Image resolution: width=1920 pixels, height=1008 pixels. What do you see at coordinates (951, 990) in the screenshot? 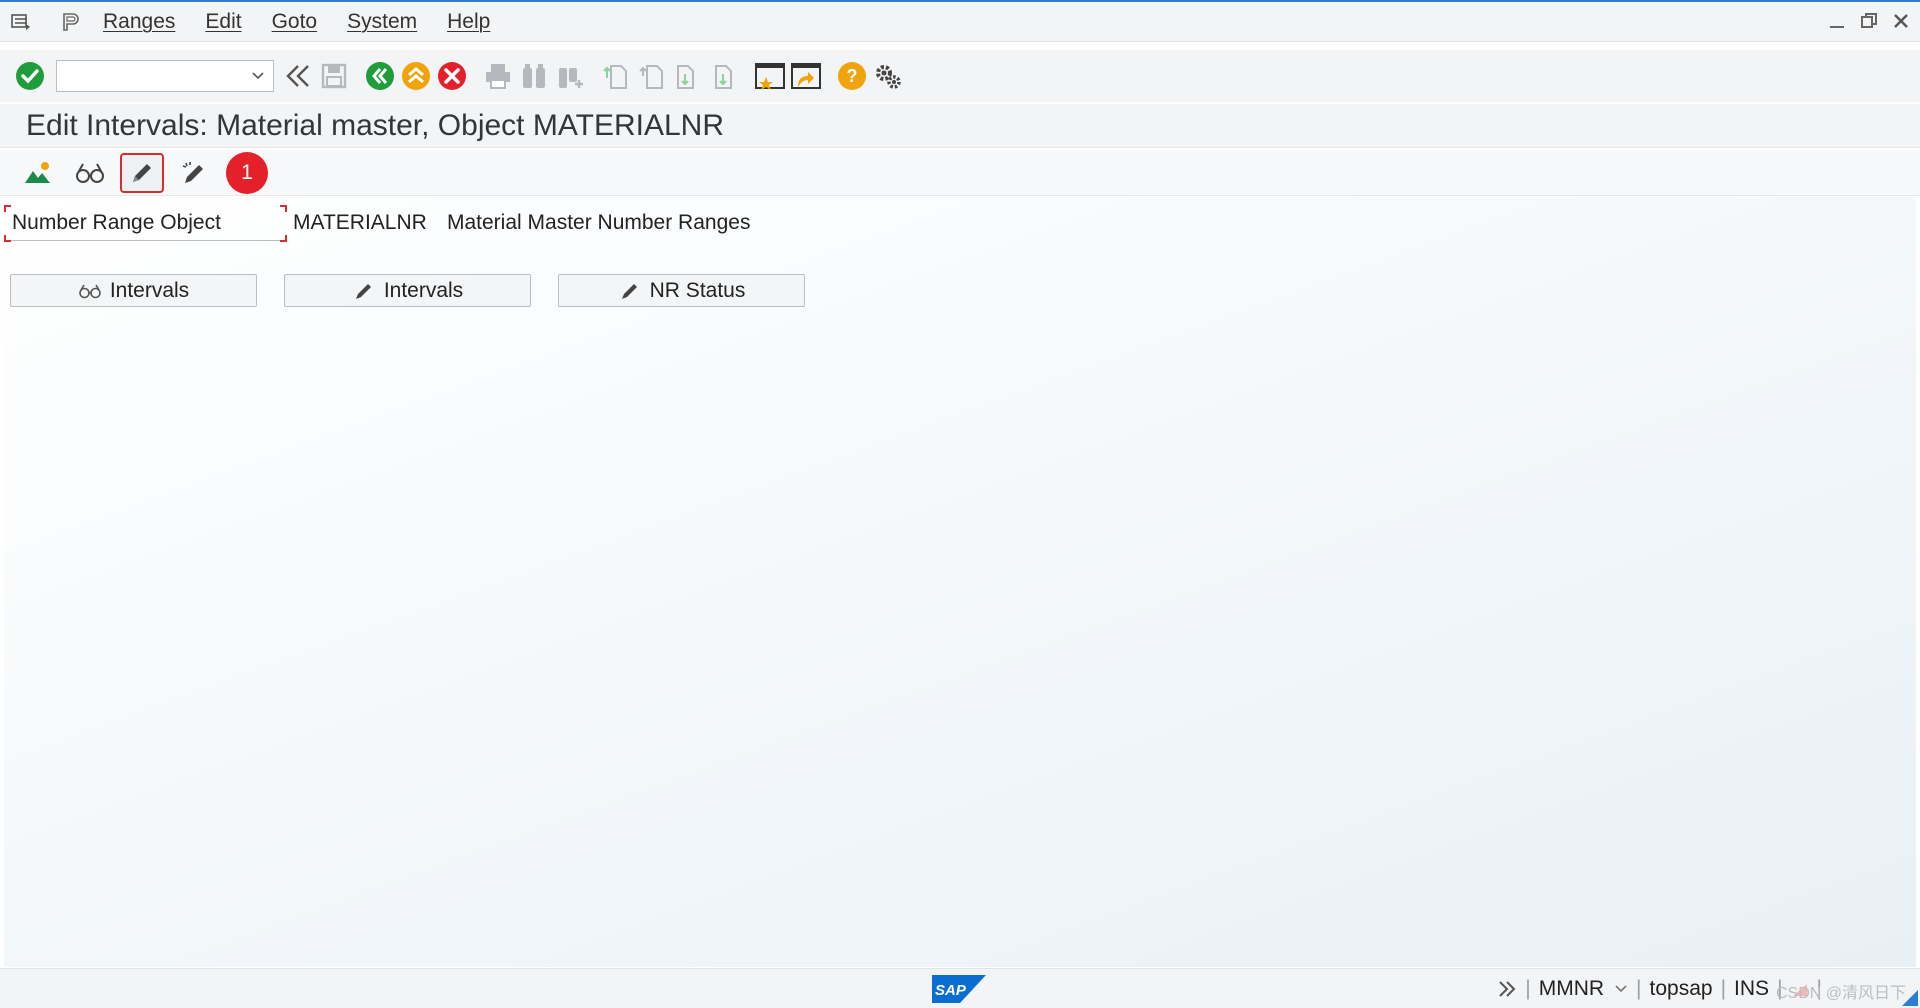
I see `svg-text: SAP` at bounding box center [951, 990].